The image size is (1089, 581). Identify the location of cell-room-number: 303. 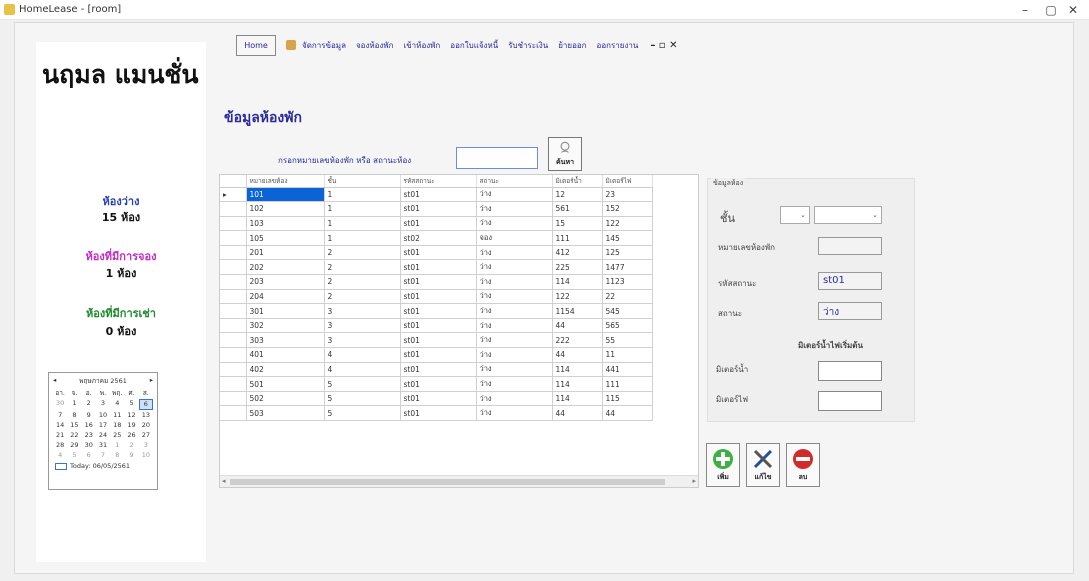
(285, 340).